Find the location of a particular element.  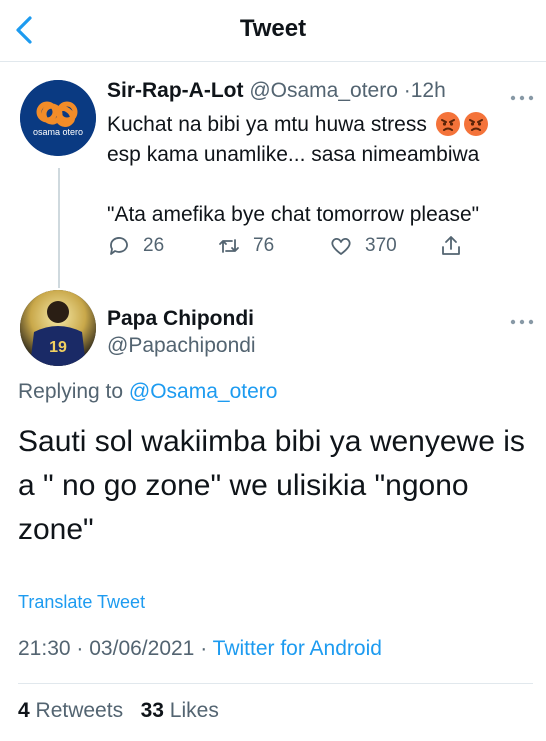

like-count: 370 is located at coordinates (381, 245).